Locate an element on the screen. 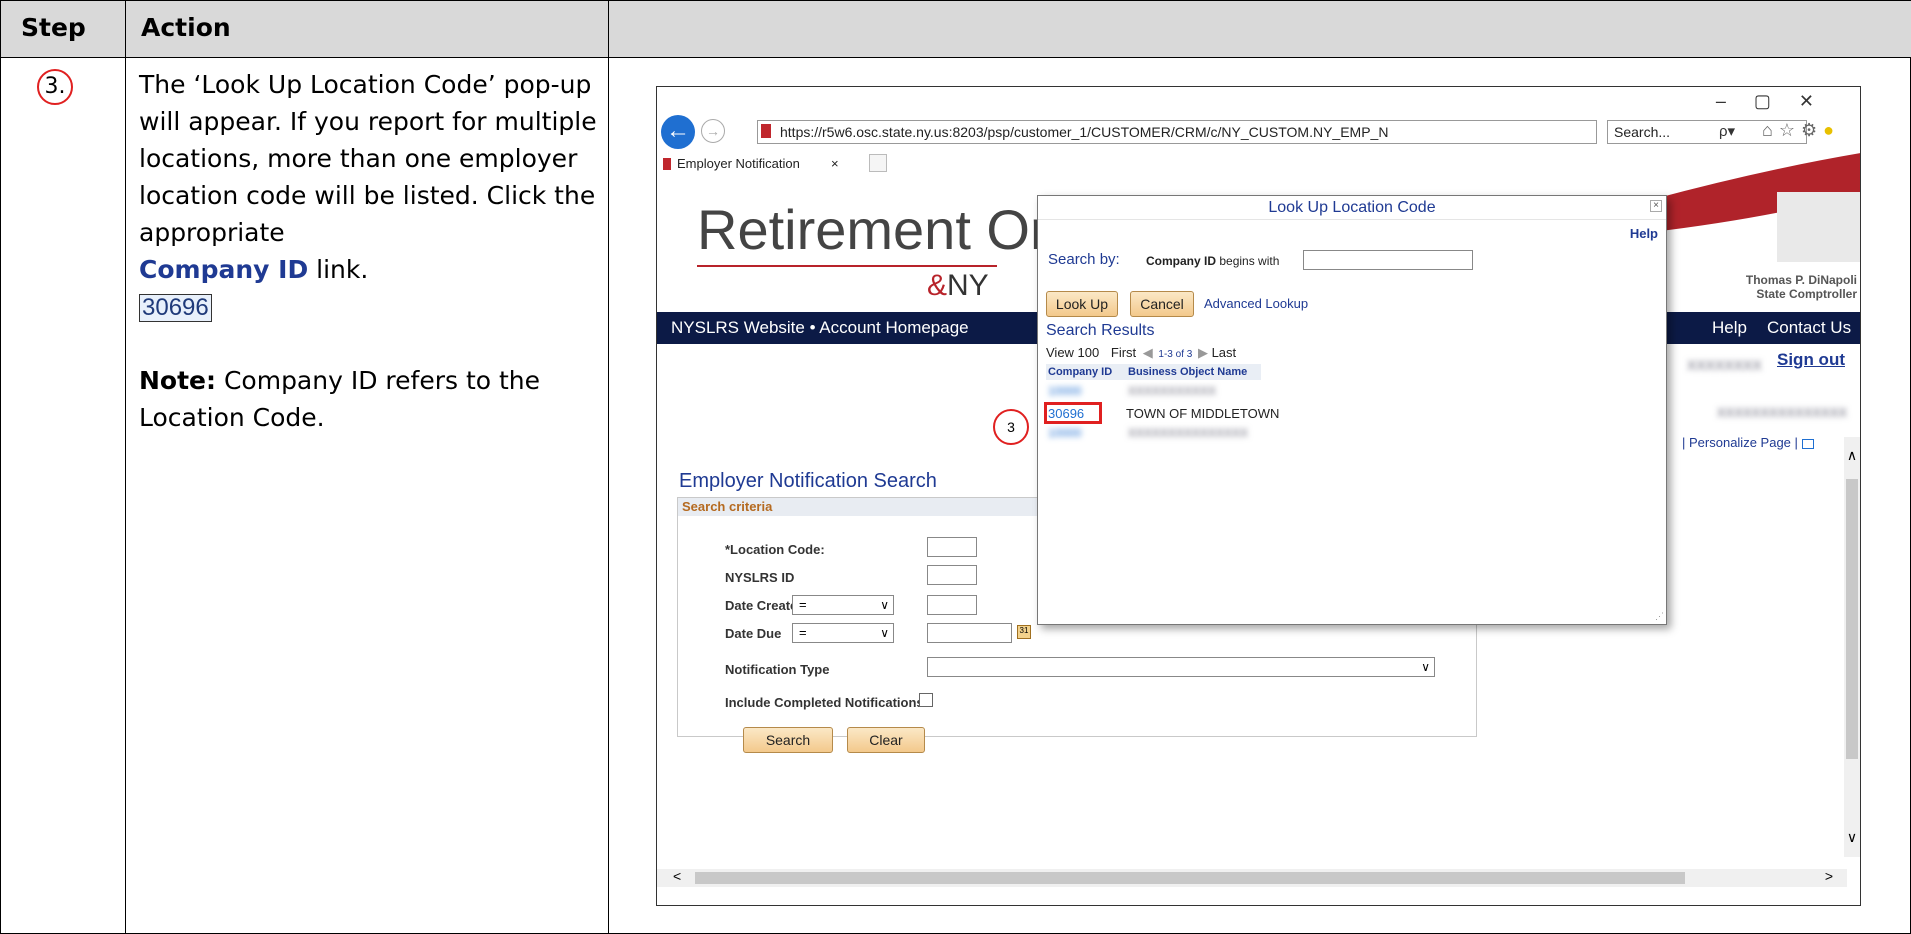  note-label: Note: is located at coordinates (178, 380).